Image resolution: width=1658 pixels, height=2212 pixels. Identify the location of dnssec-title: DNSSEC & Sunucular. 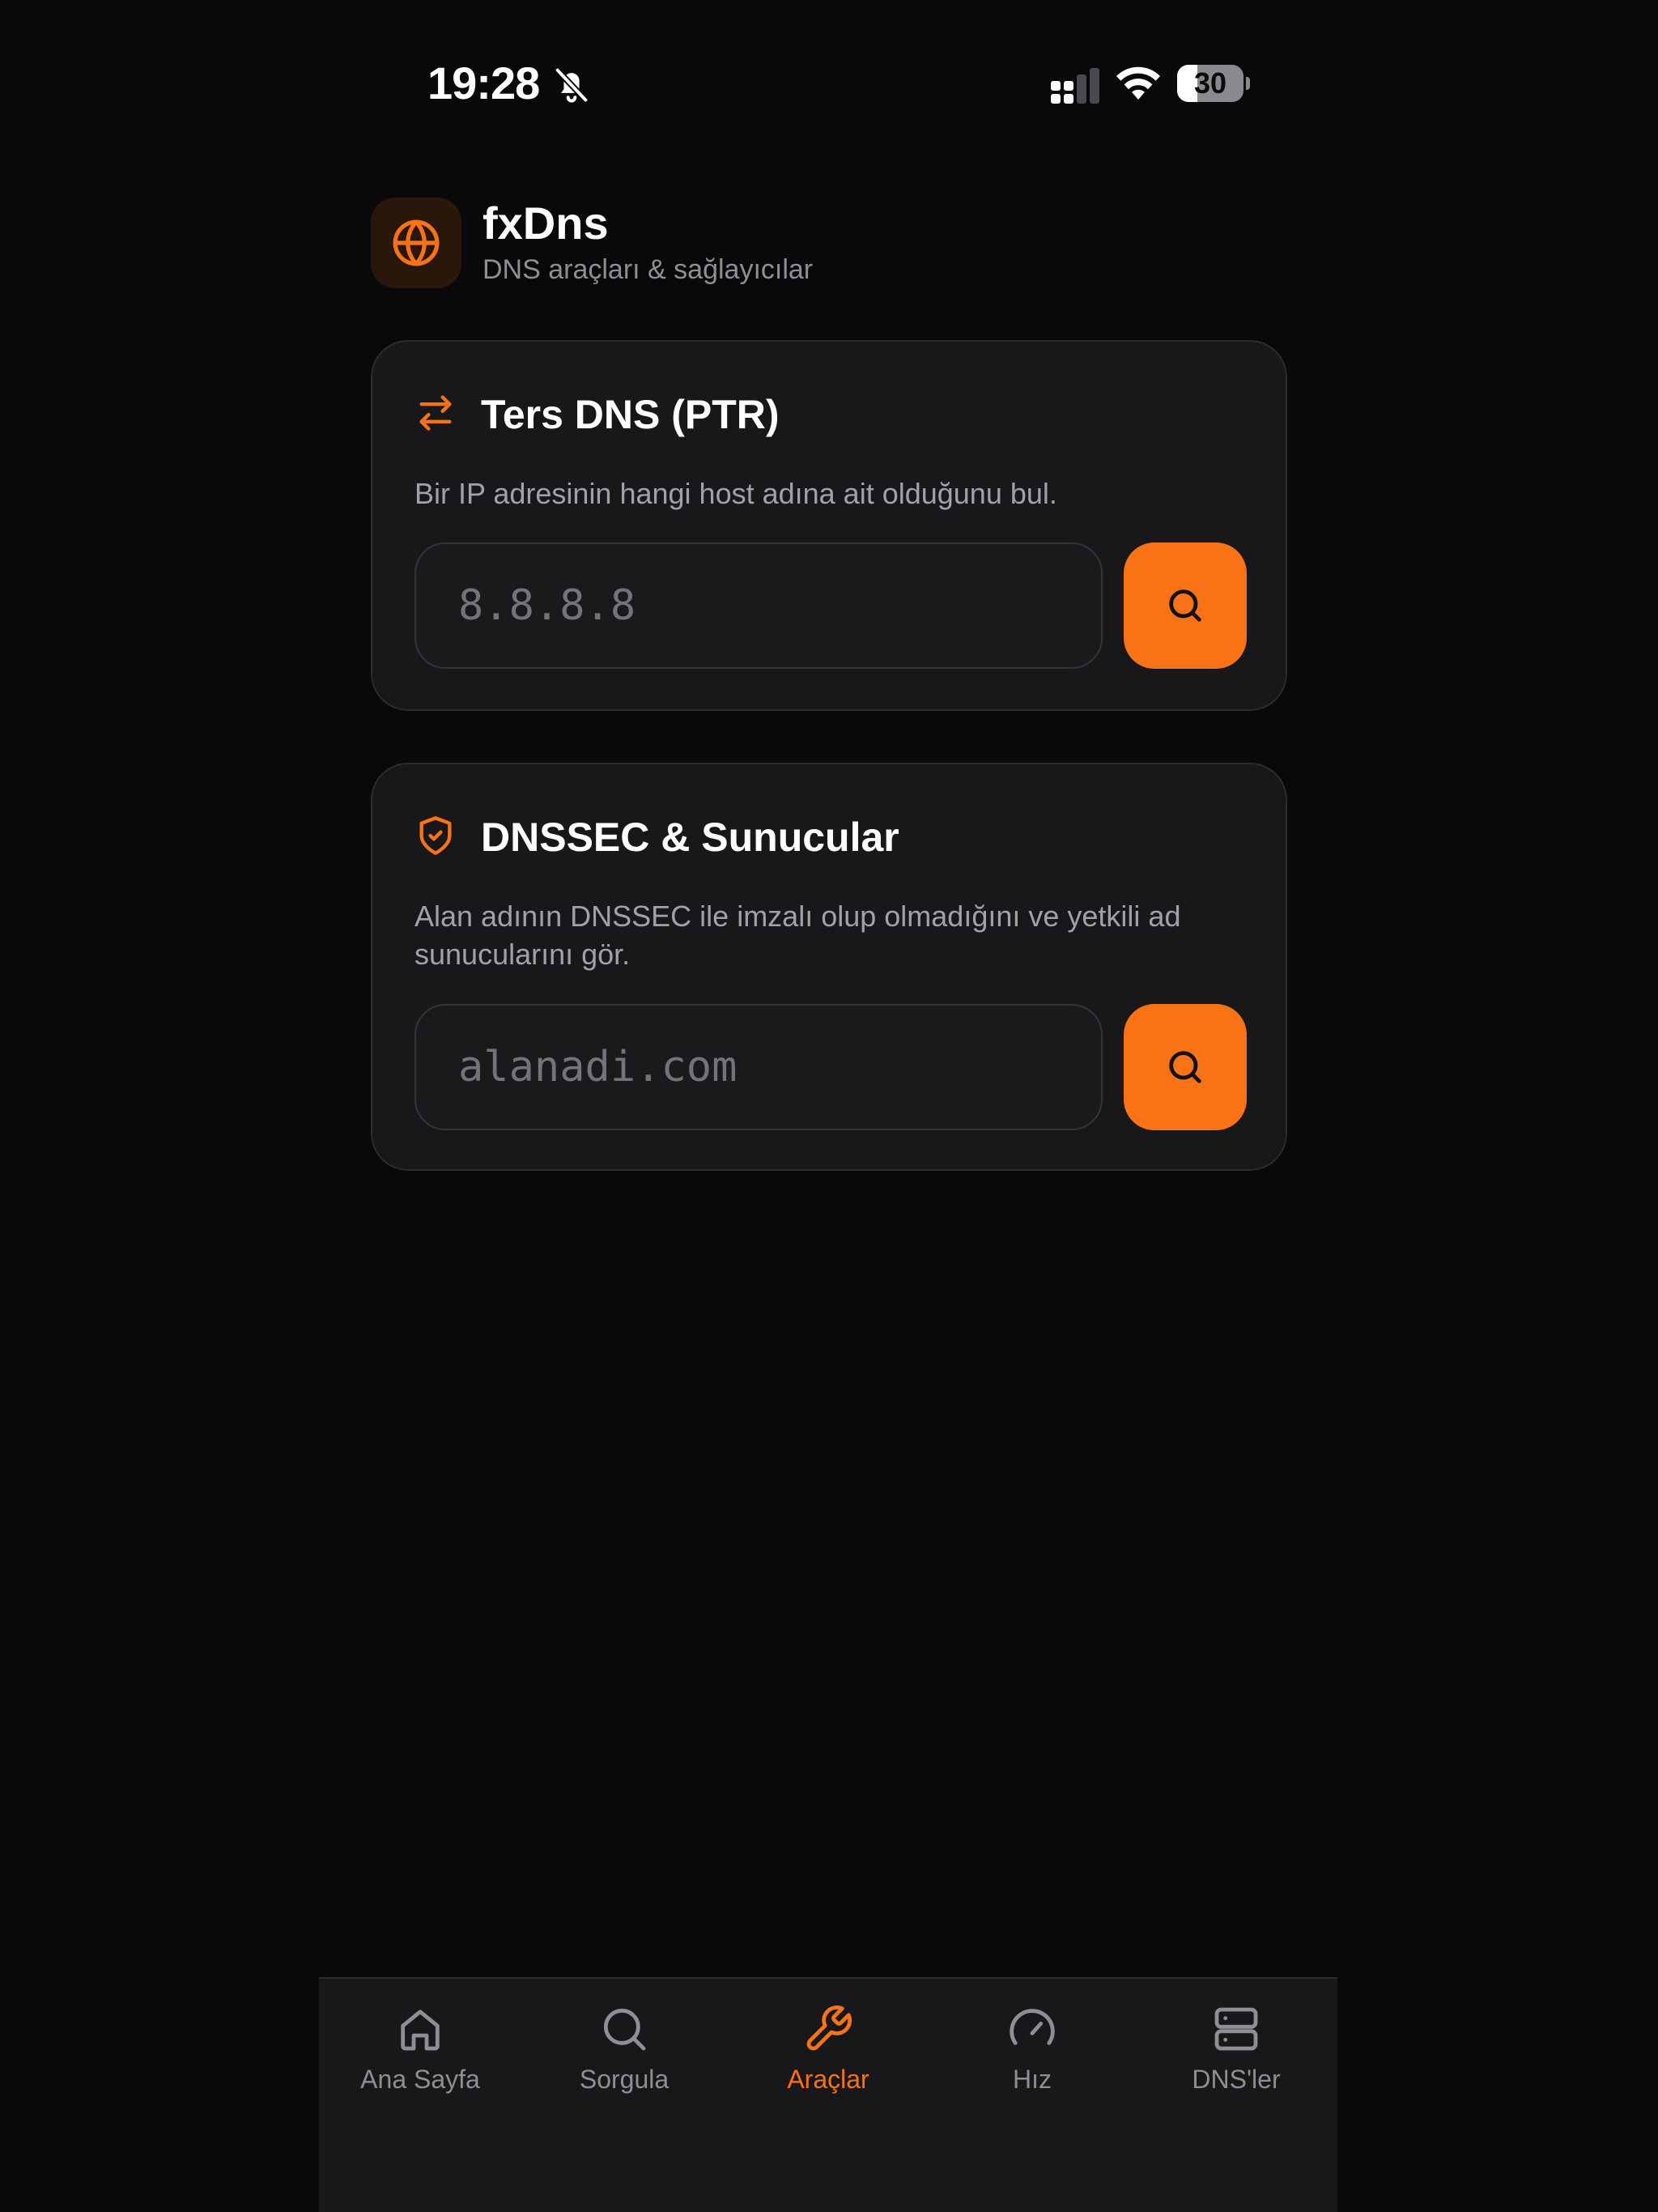
(690, 837).